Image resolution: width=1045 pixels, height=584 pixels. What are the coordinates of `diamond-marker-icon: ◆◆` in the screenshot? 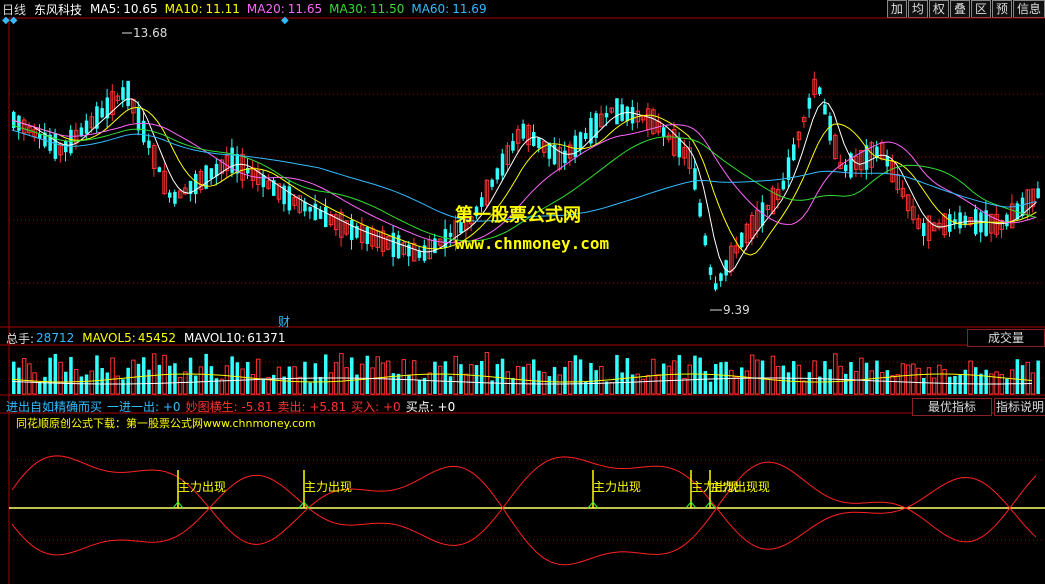 It's located at (9, 20).